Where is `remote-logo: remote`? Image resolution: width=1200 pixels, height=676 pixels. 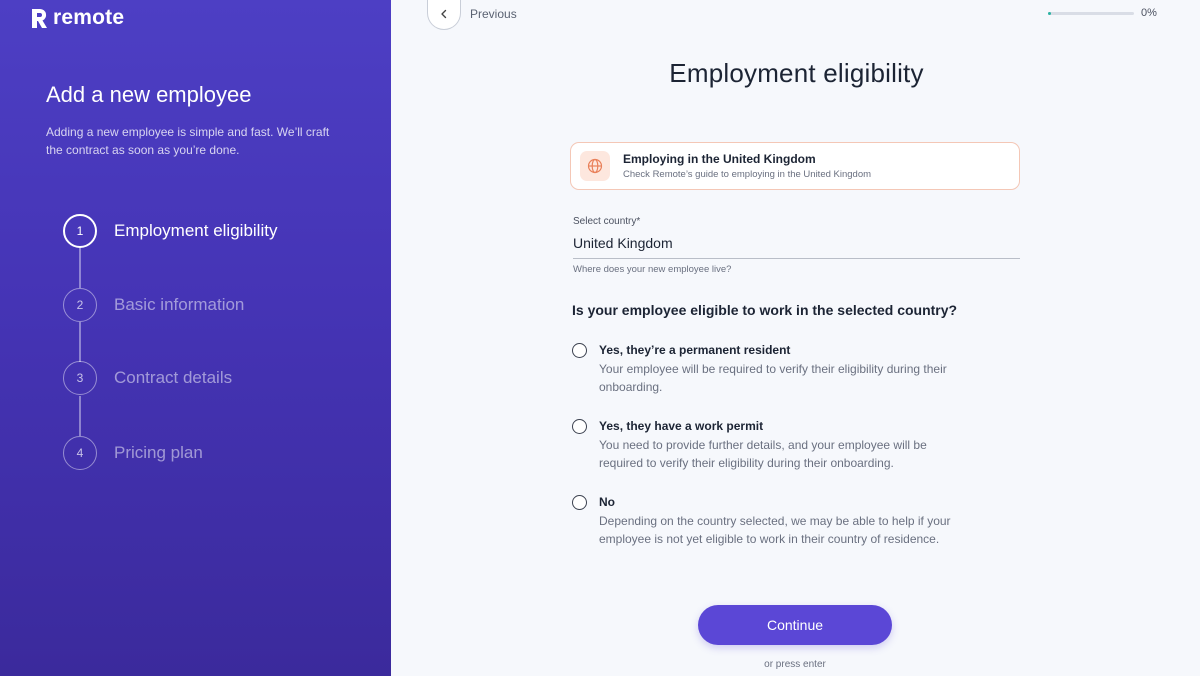
remote-logo: remote is located at coordinates (77, 18).